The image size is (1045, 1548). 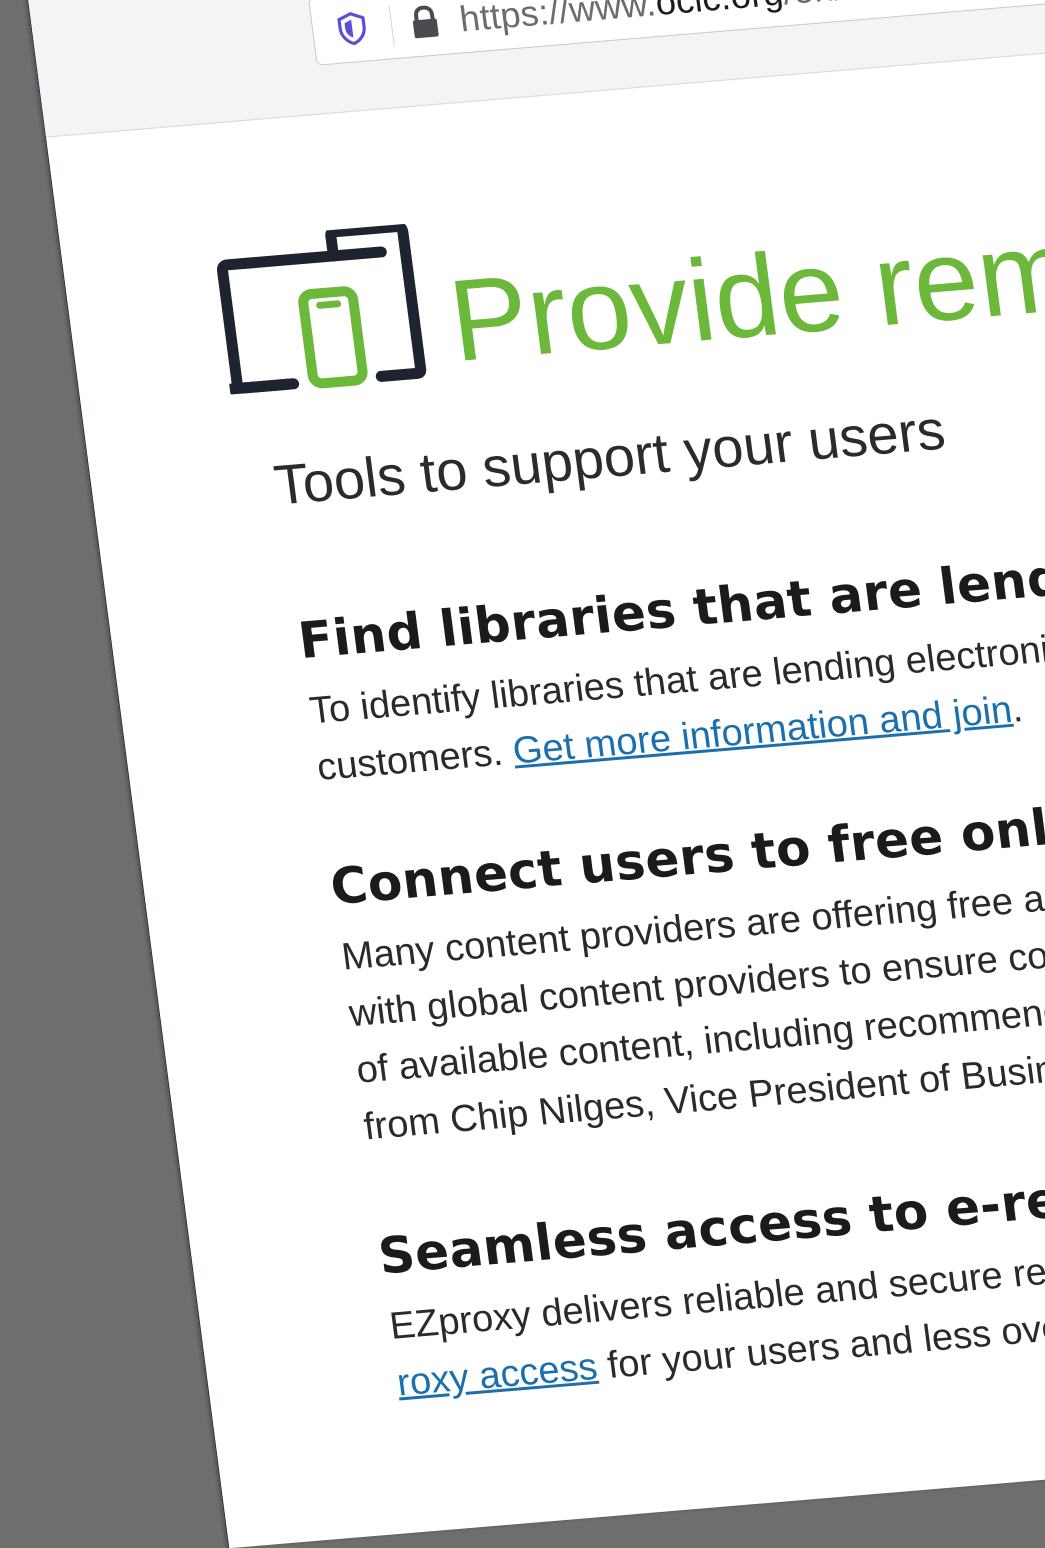 What do you see at coordinates (352, 28) in the screenshot?
I see `shield-icon` at bounding box center [352, 28].